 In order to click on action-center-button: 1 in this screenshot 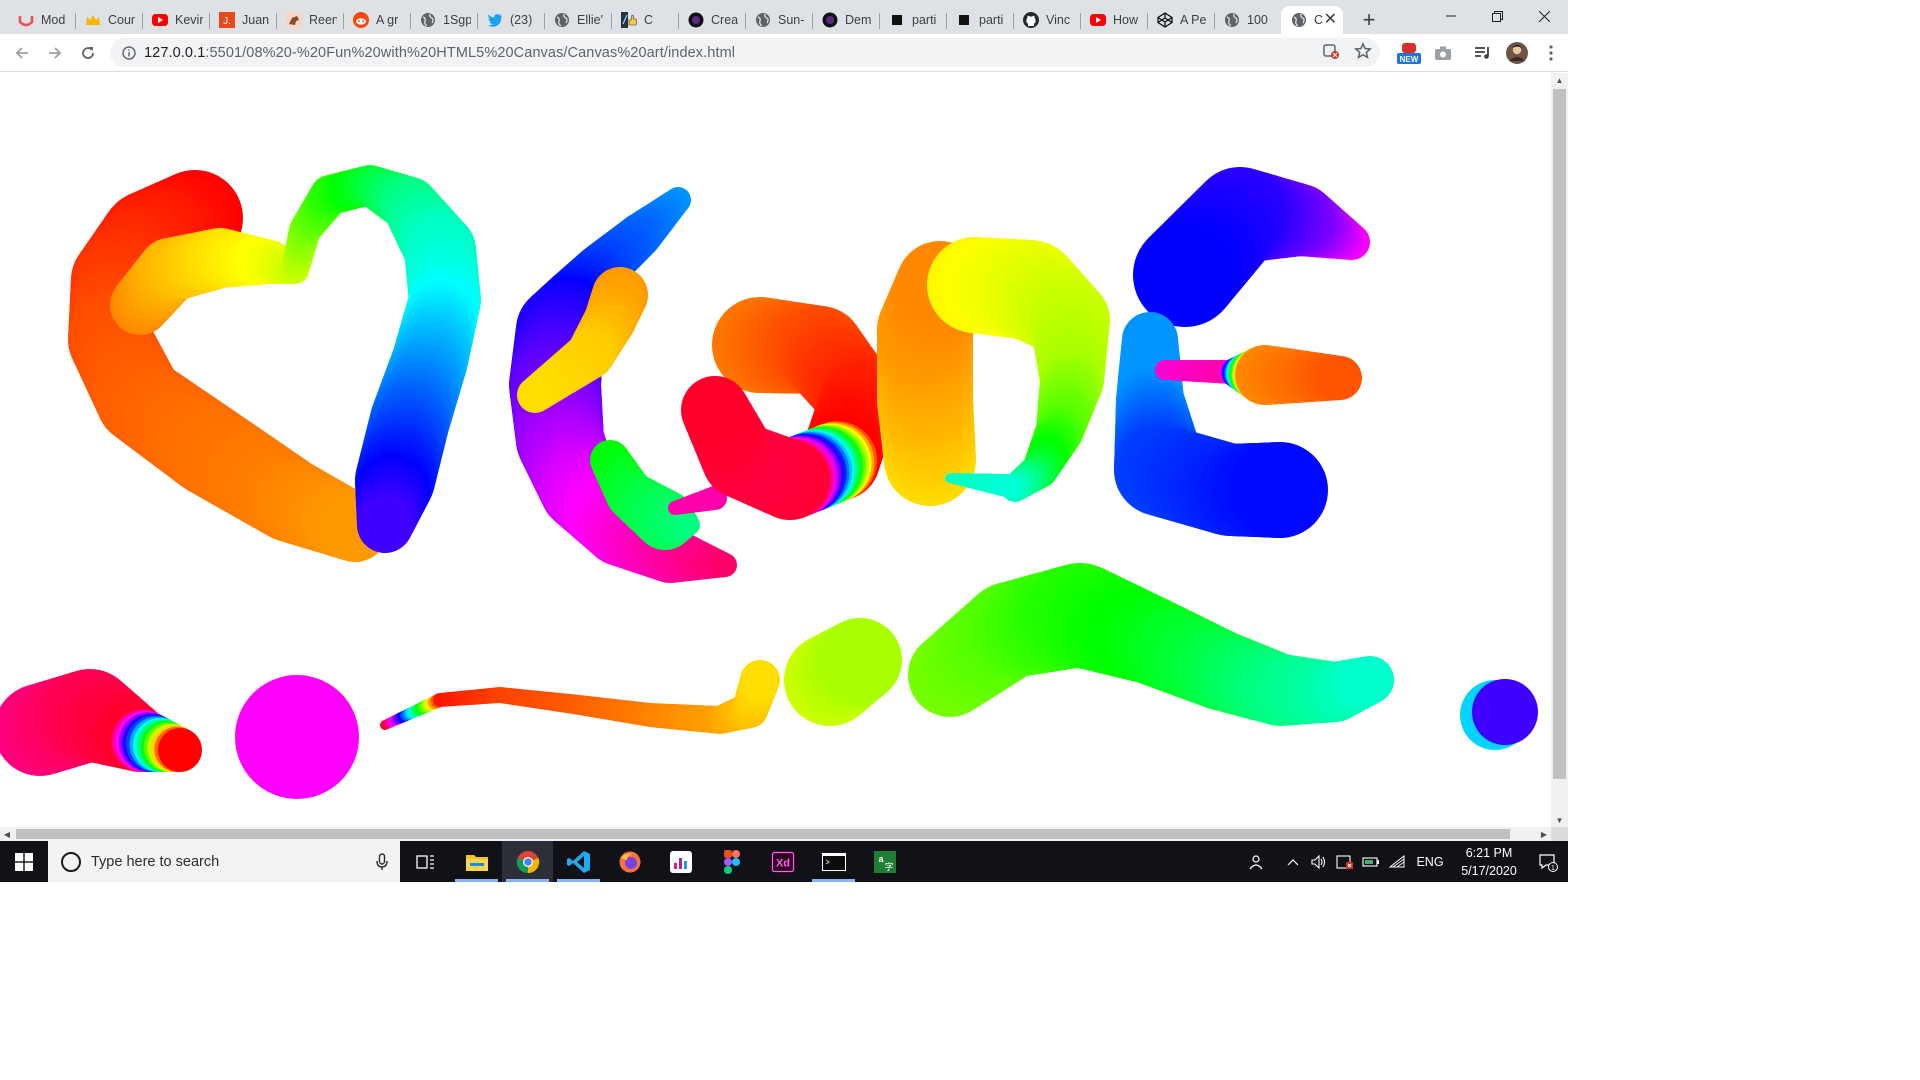, I will do `click(1548, 862)`.